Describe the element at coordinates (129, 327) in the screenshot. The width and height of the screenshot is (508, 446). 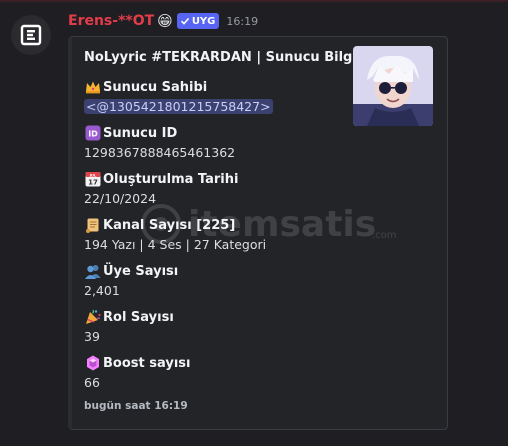
I see `field-role-count: Rol Sayısı 39` at that location.